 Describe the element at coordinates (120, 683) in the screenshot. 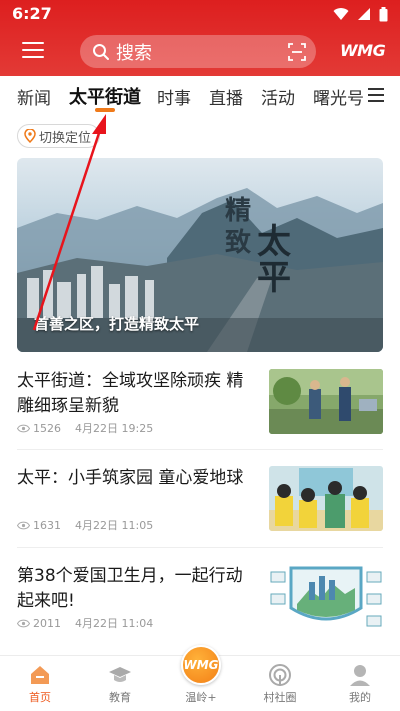

I see `nav-education: 教育` at that location.